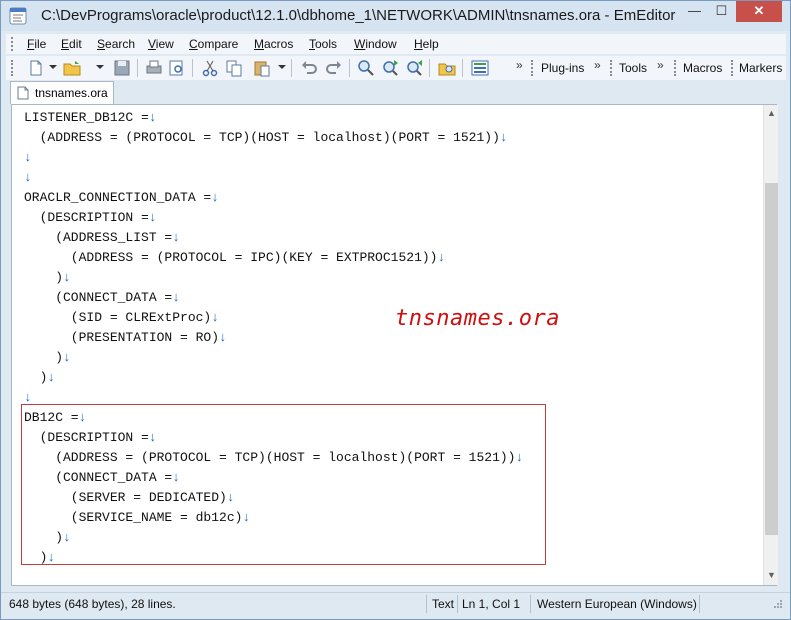  I want to click on code-line-text: ), so click(44, 357).